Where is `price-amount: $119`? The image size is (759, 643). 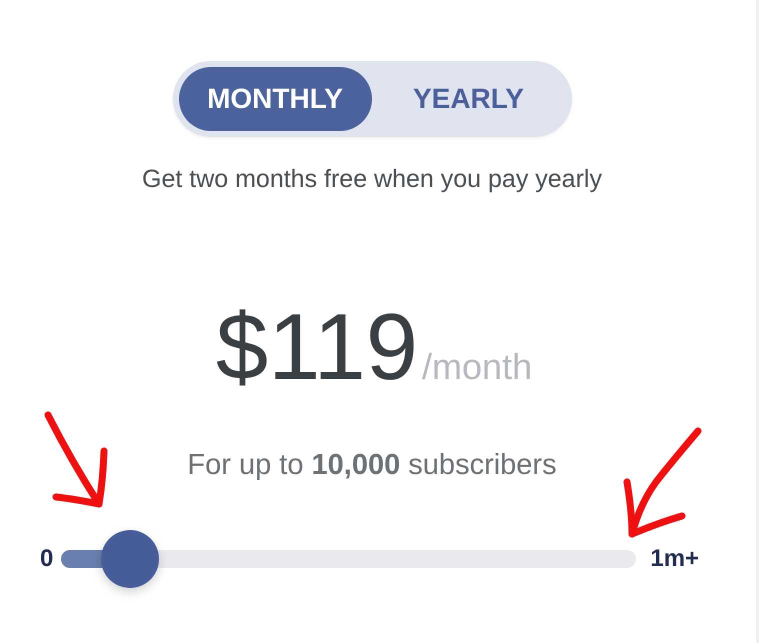
price-amount: $119 is located at coordinates (317, 347).